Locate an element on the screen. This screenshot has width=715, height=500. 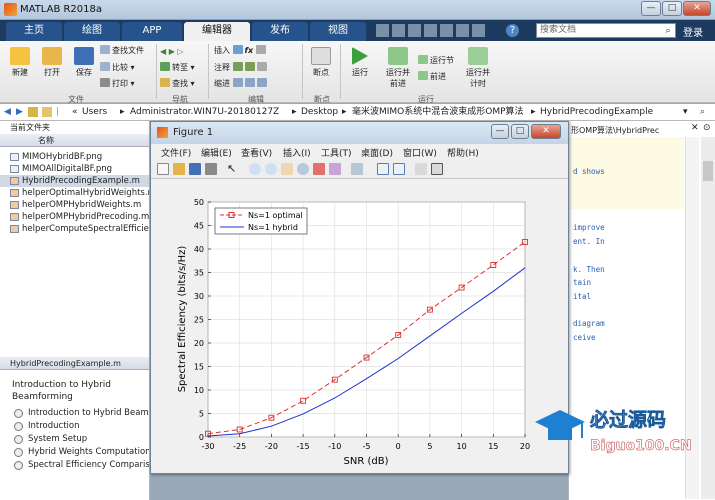
new-button: 新建 is located at coordinates (20, 62).